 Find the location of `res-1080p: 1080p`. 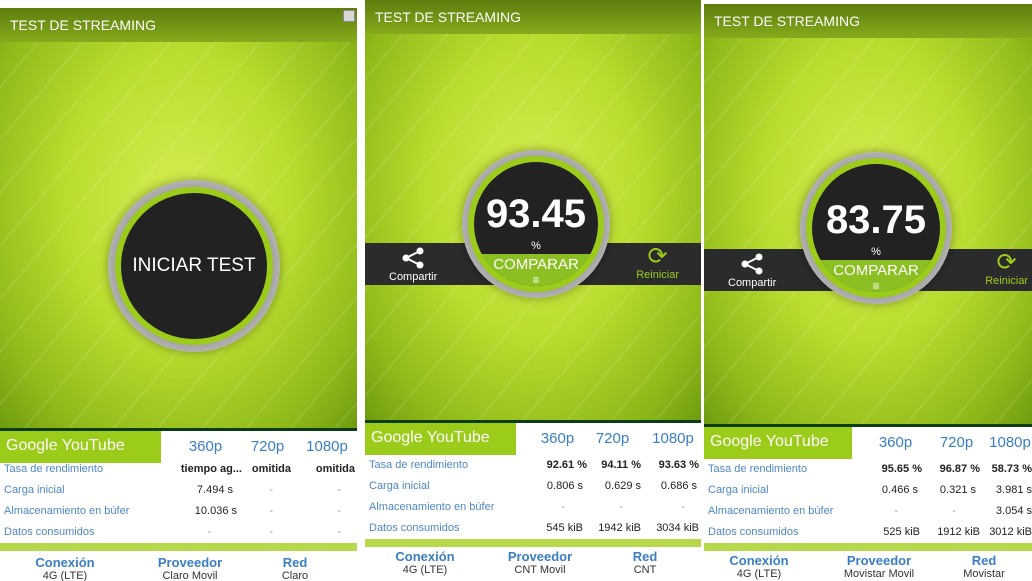

res-1080p: 1080p is located at coordinates (1010, 442).